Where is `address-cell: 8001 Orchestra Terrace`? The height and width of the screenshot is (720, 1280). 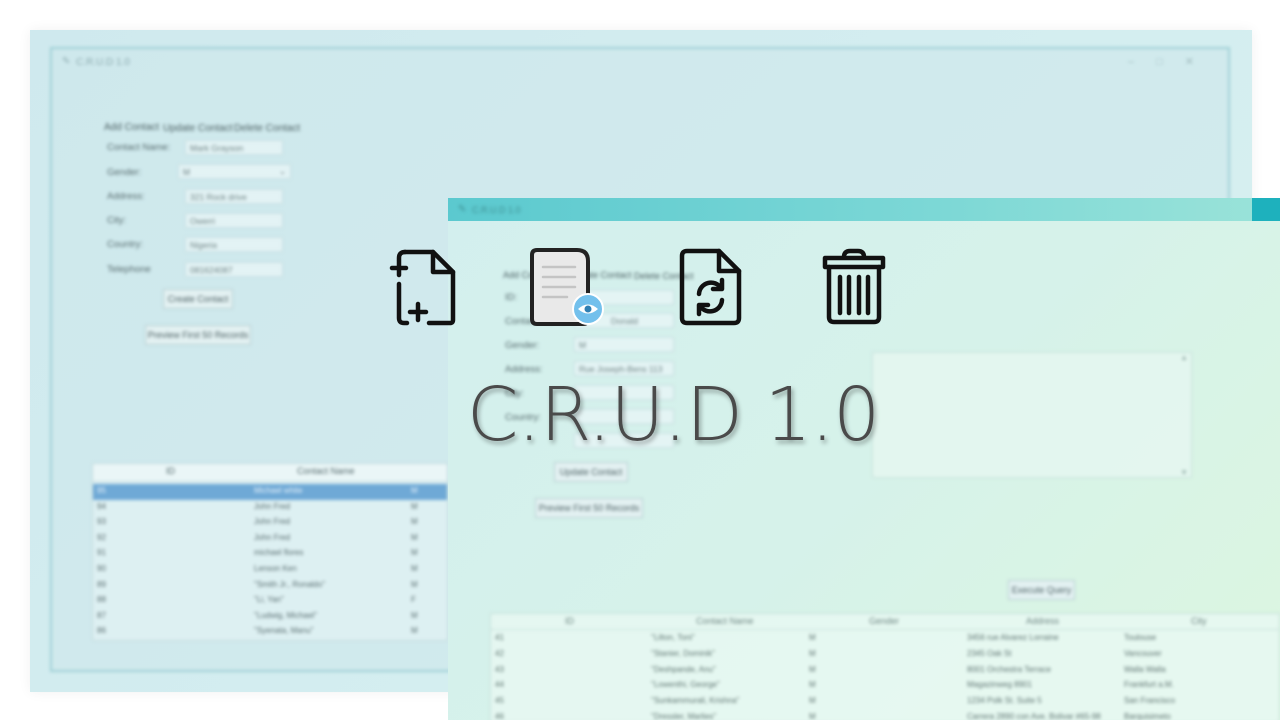
address-cell: 8001 Orchestra Terrace is located at coordinates (1009, 669).